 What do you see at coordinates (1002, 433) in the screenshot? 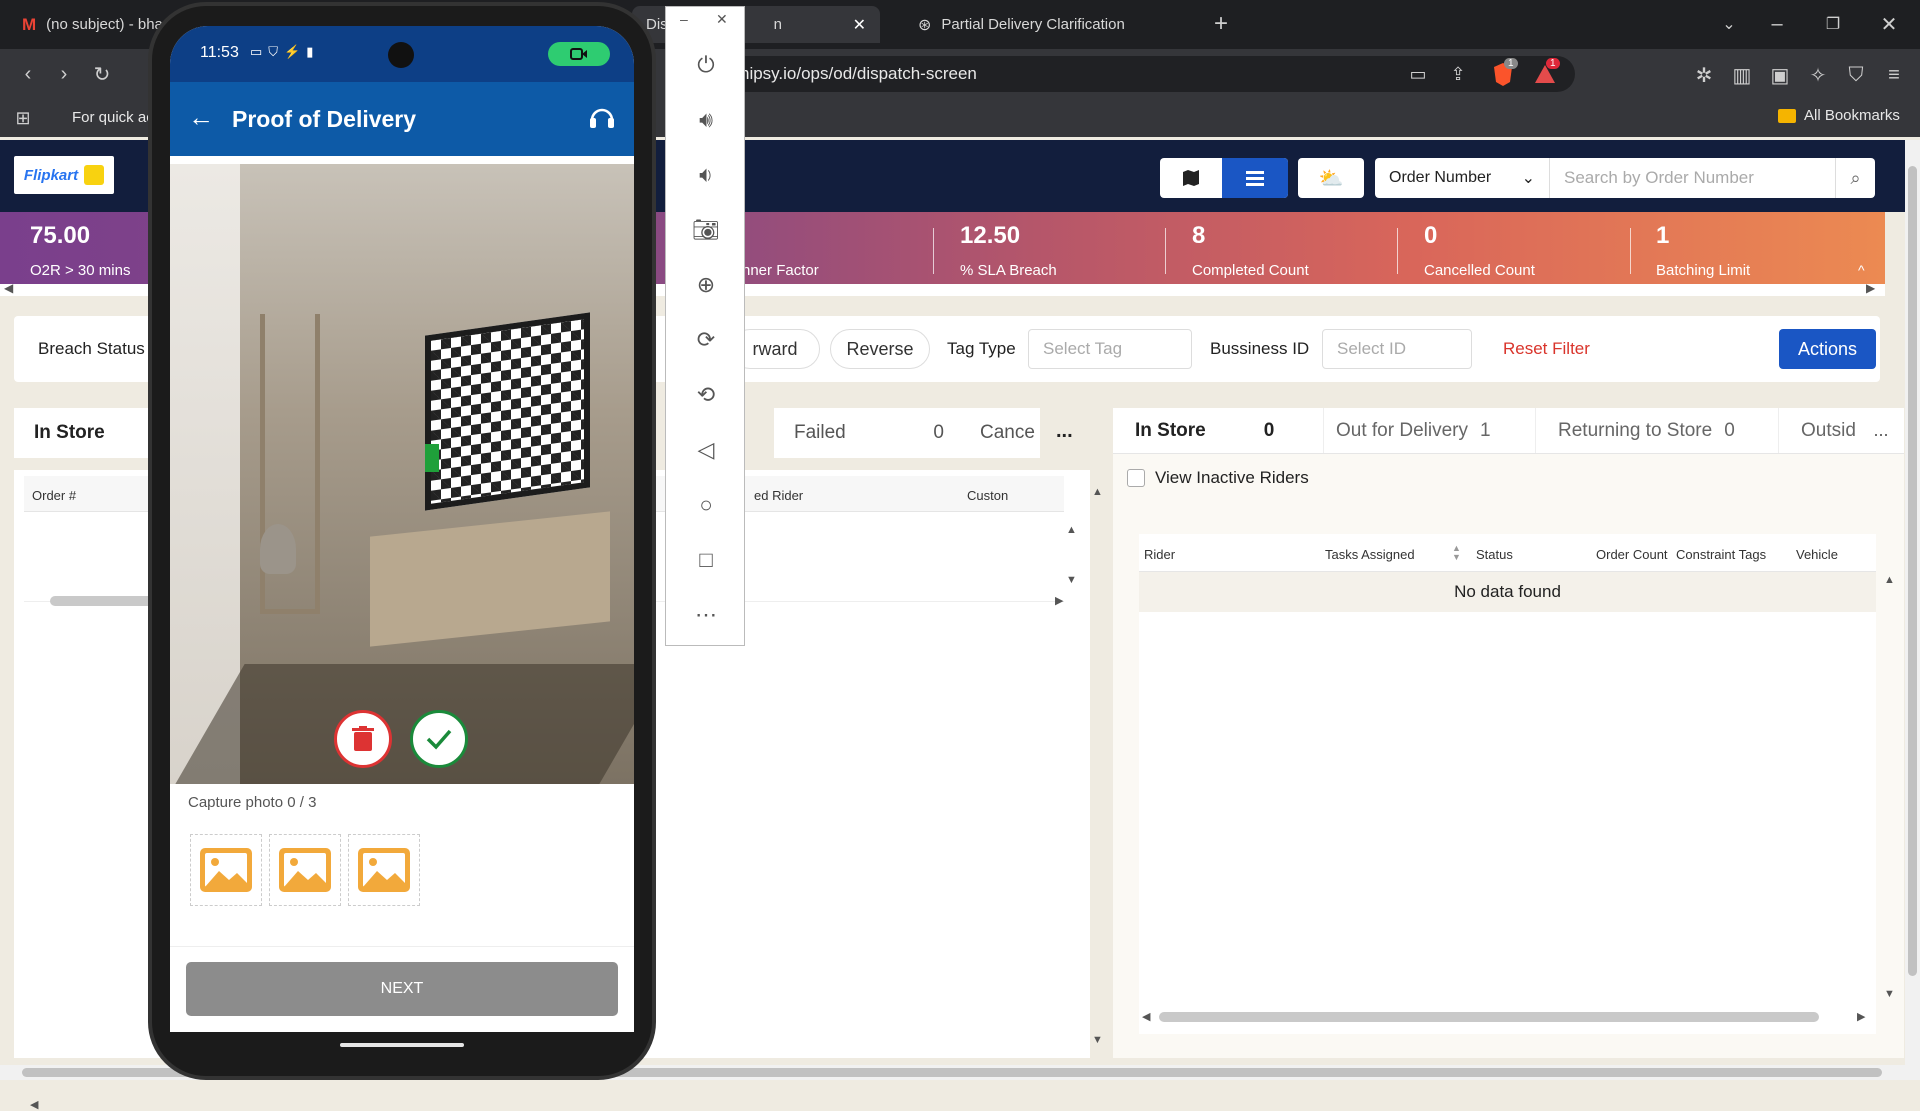
I see `tab-cancelled: Cance` at bounding box center [1002, 433].